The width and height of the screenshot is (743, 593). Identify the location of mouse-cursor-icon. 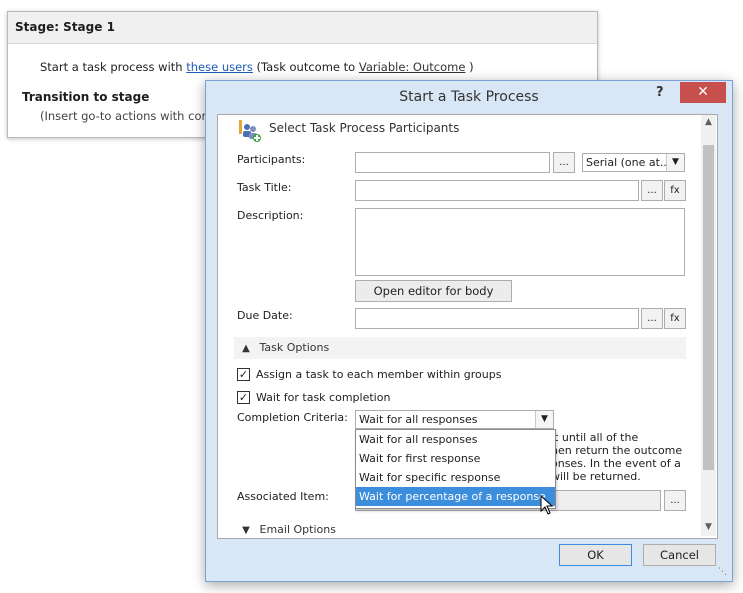
(547, 505).